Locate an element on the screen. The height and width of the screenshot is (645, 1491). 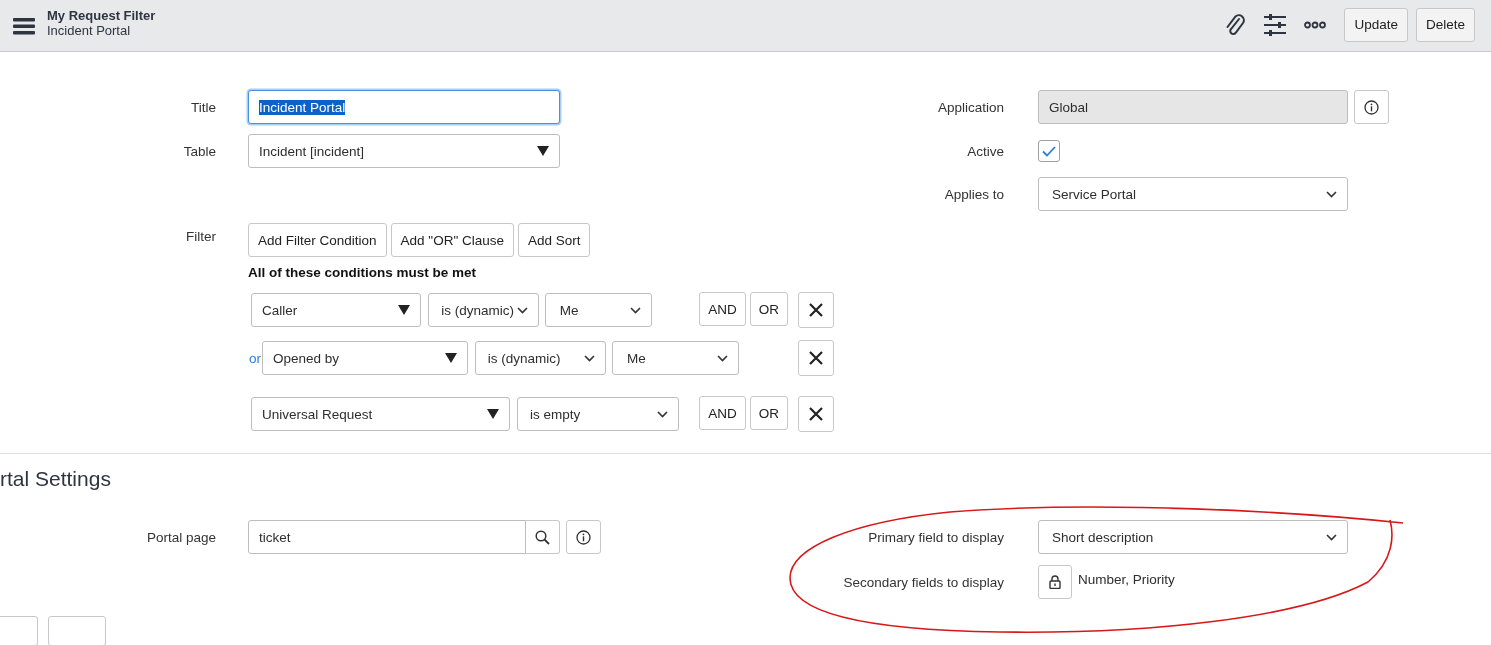
field-label: Title is located at coordinates (203, 107).